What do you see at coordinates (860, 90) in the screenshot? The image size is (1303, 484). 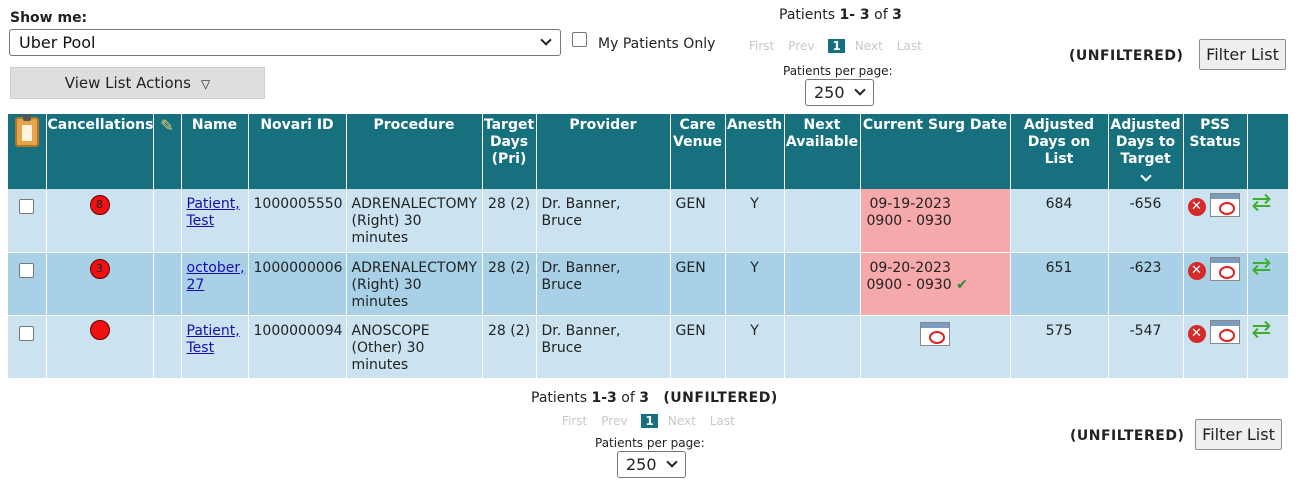 I see `chevron-down-icon` at bounding box center [860, 90].